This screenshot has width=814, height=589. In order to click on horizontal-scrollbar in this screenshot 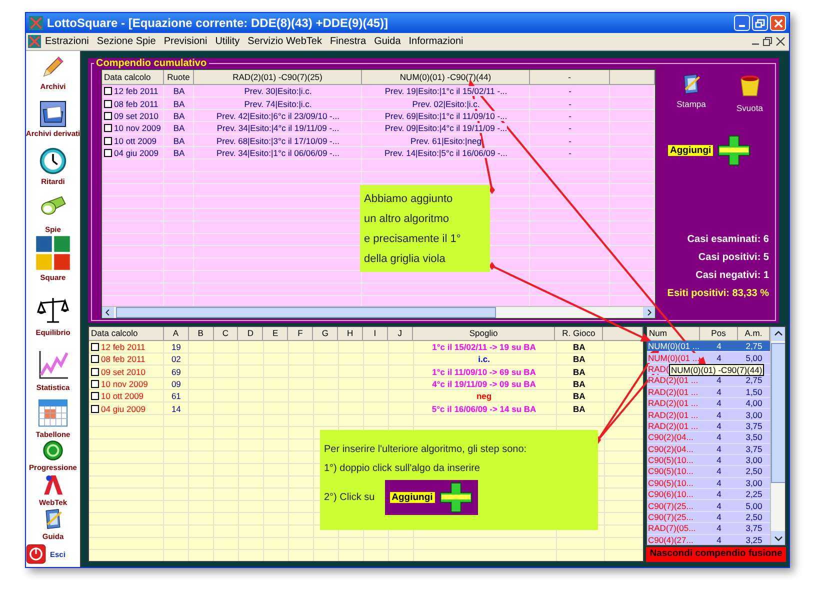, I will do `click(378, 312)`.